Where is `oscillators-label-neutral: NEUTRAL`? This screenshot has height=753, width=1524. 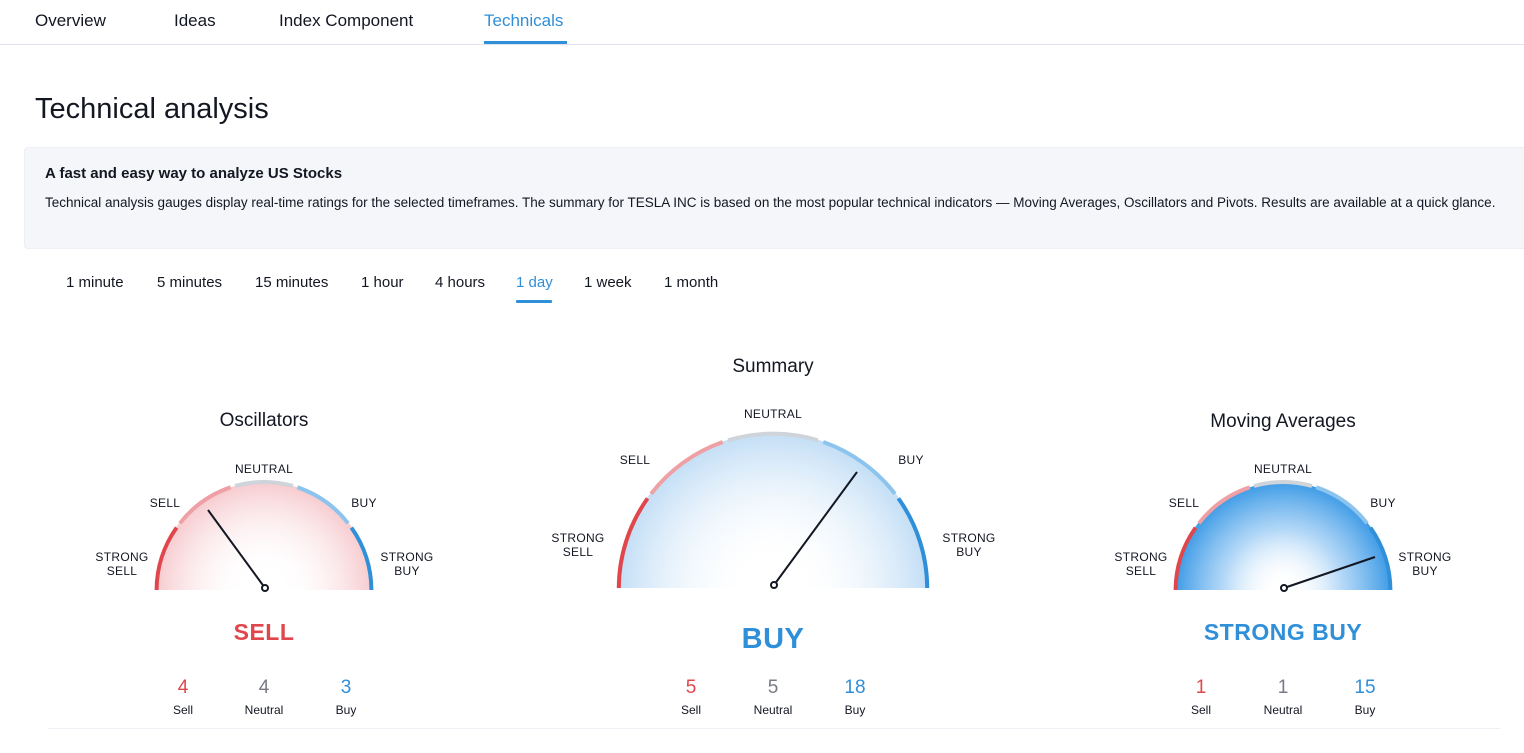
oscillators-label-neutral: NEUTRAL is located at coordinates (264, 469).